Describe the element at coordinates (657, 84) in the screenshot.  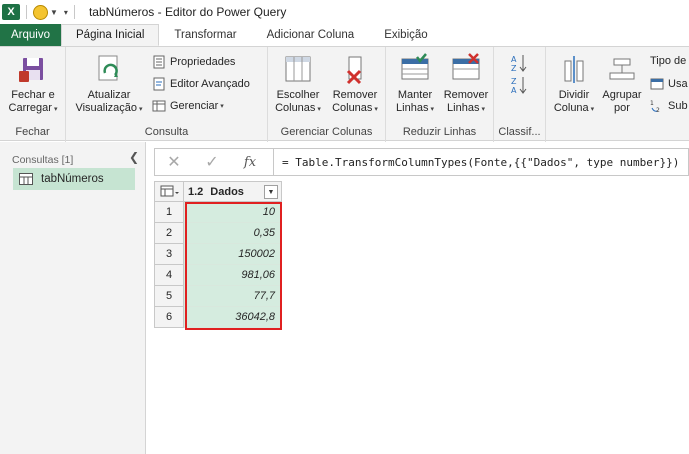
I see `table-header-icon` at that location.